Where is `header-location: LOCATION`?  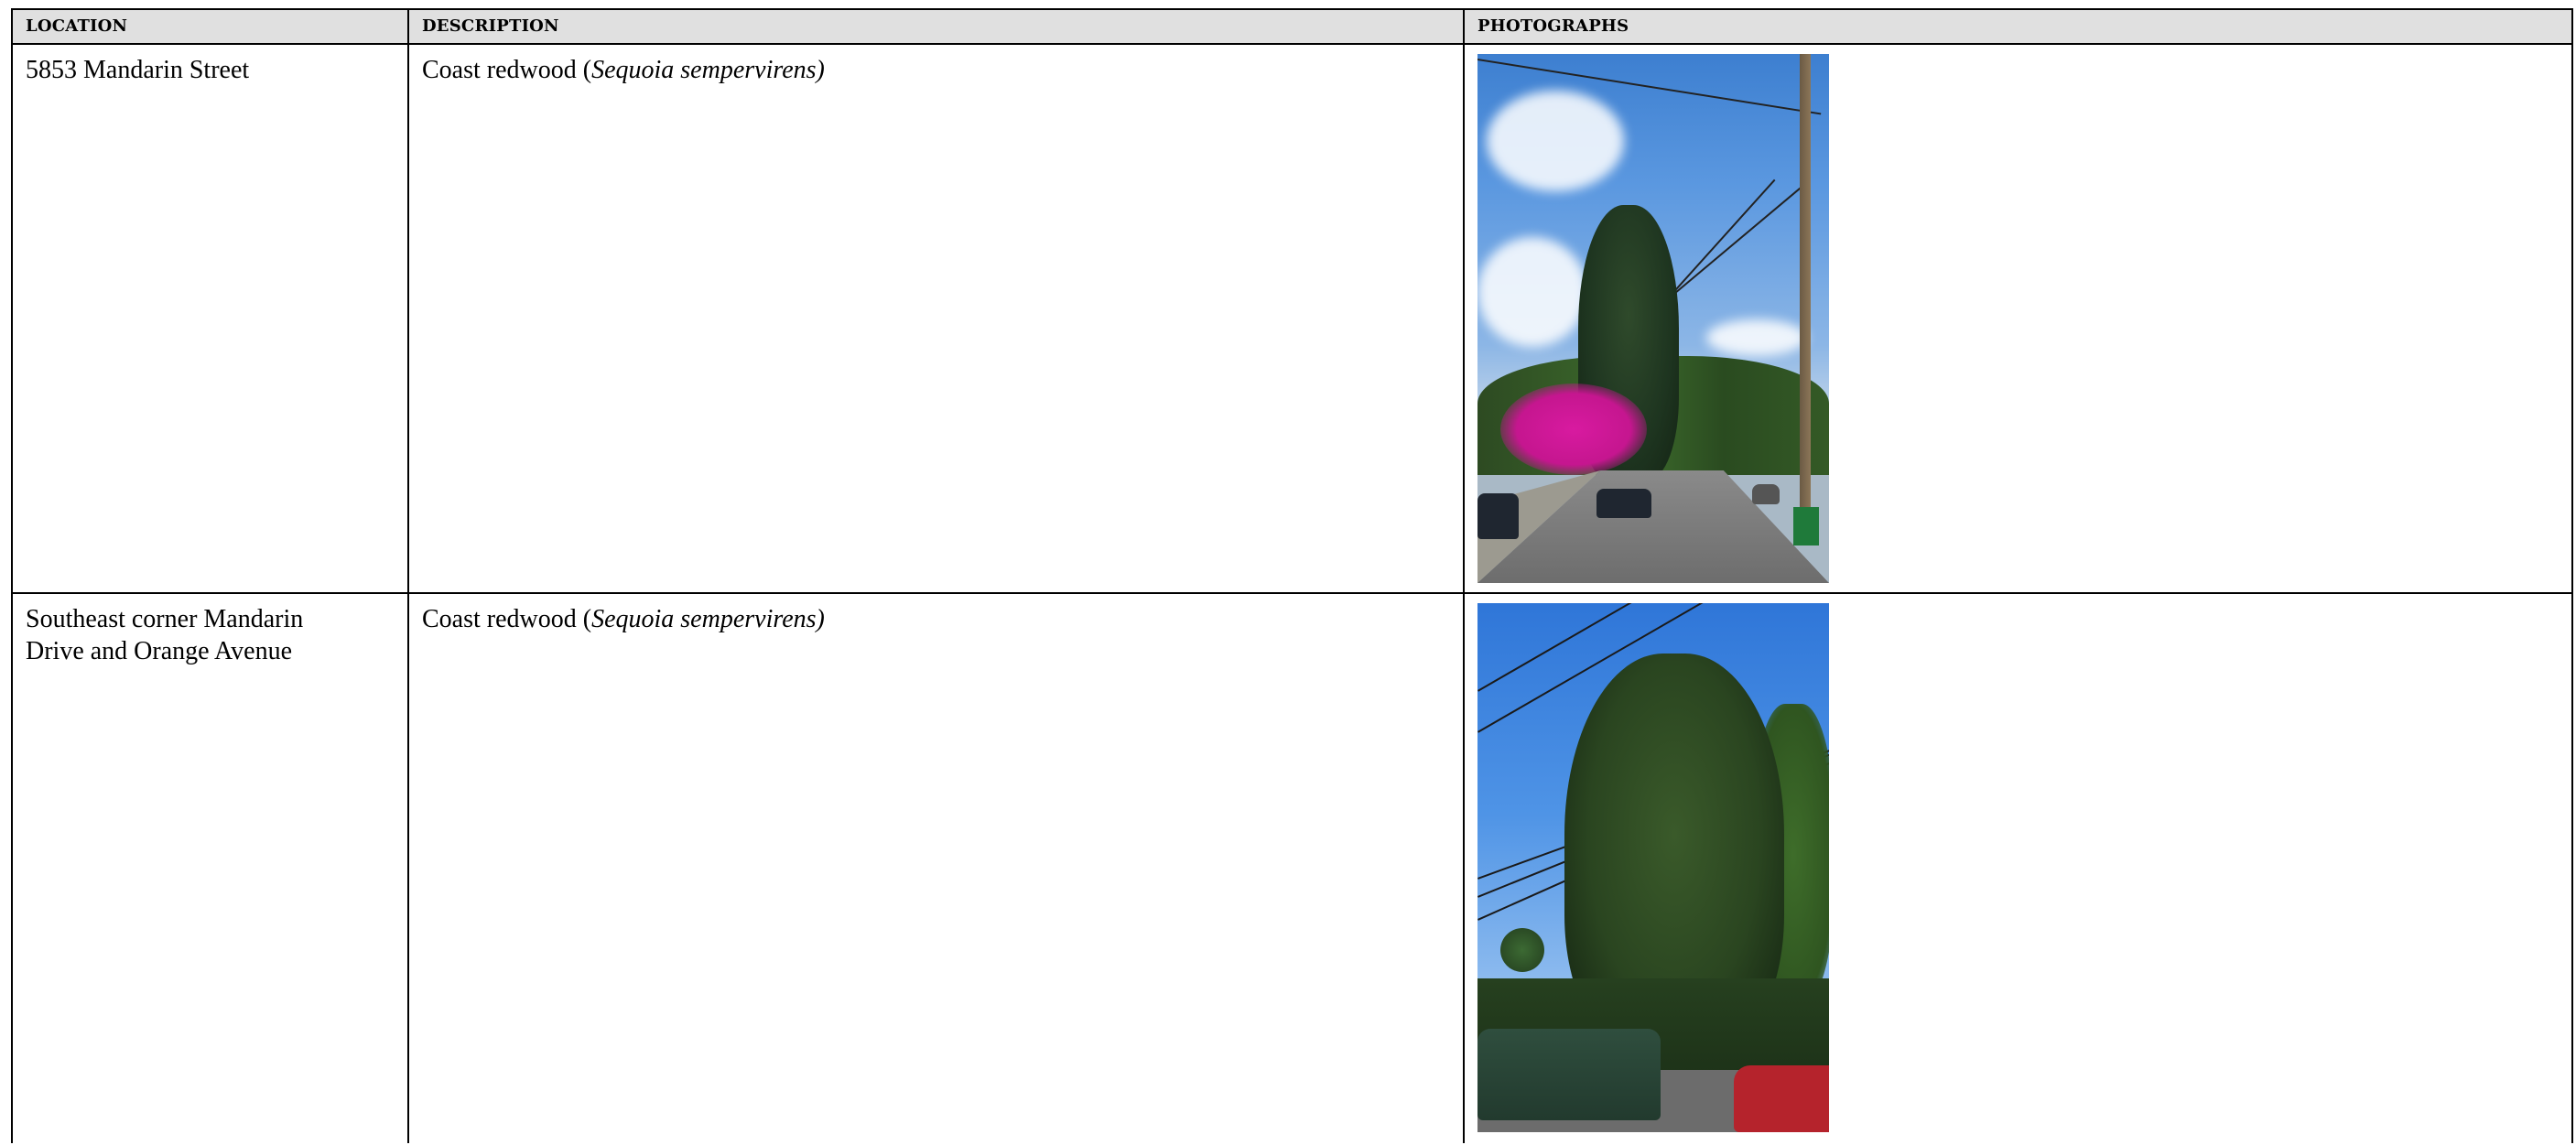
header-location: LOCATION is located at coordinates (77, 26).